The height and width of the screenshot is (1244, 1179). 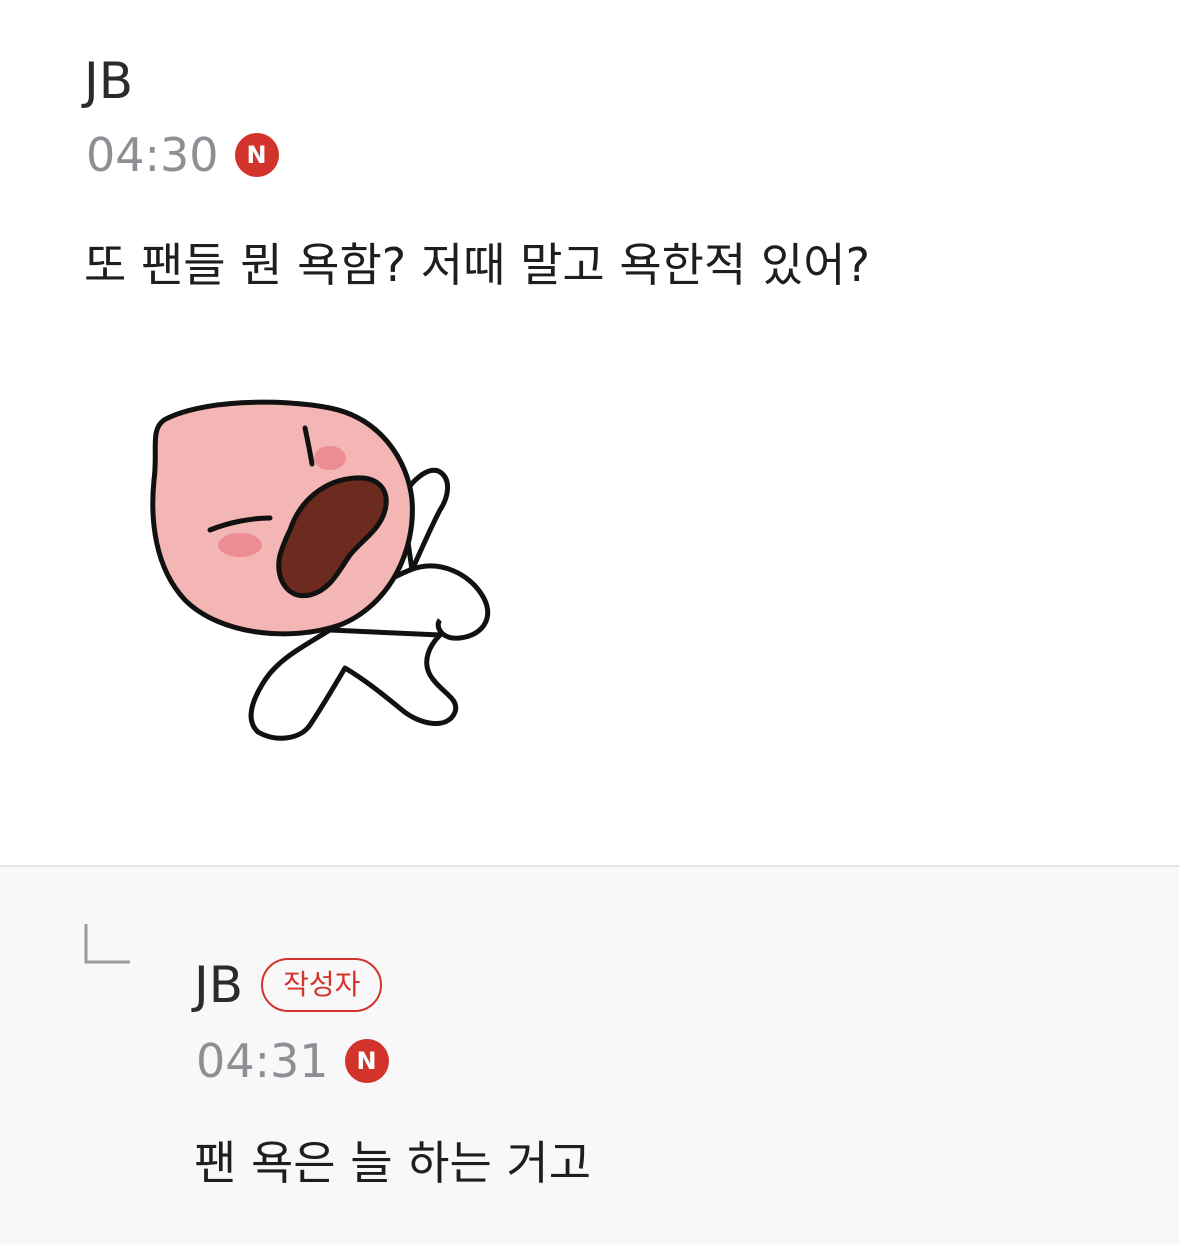 What do you see at coordinates (262, 1061) in the screenshot?
I see `reply-time: 04:31` at bounding box center [262, 1061].